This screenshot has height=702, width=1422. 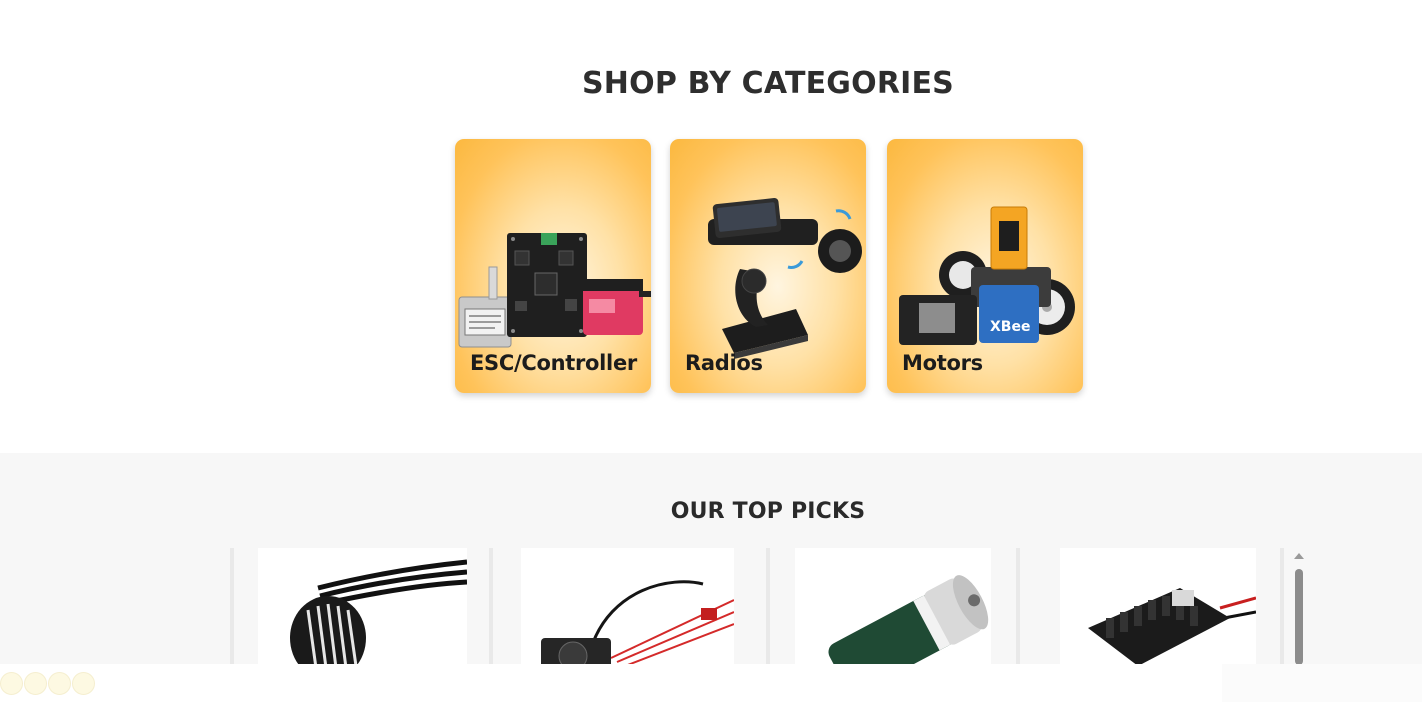 What do you see at coordinates (1010, 327) in the screenshot?
I see `svg-text: XBee` at bounding box center [1010, 327].